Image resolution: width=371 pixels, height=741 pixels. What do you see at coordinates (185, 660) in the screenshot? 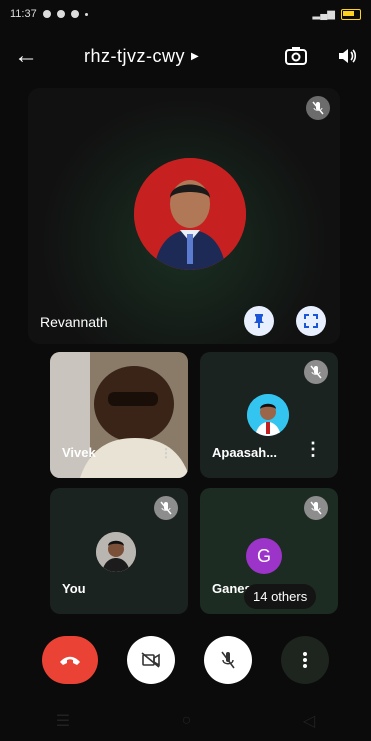
I see `call-controls` at bounding box center [185, 660].